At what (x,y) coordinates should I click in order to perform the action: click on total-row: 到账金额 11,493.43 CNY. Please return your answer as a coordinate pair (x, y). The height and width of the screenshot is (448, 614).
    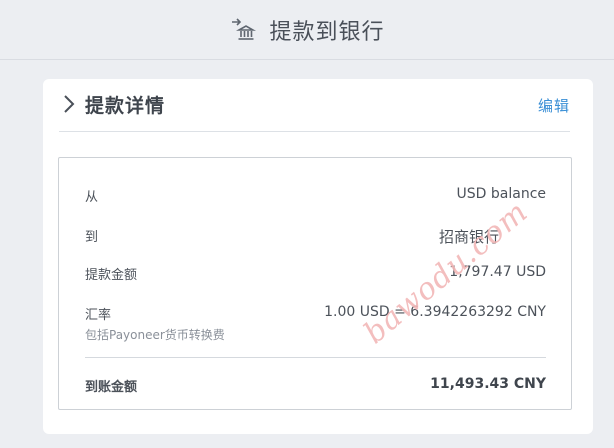
    Looking at the image, I should click on (315, 386).